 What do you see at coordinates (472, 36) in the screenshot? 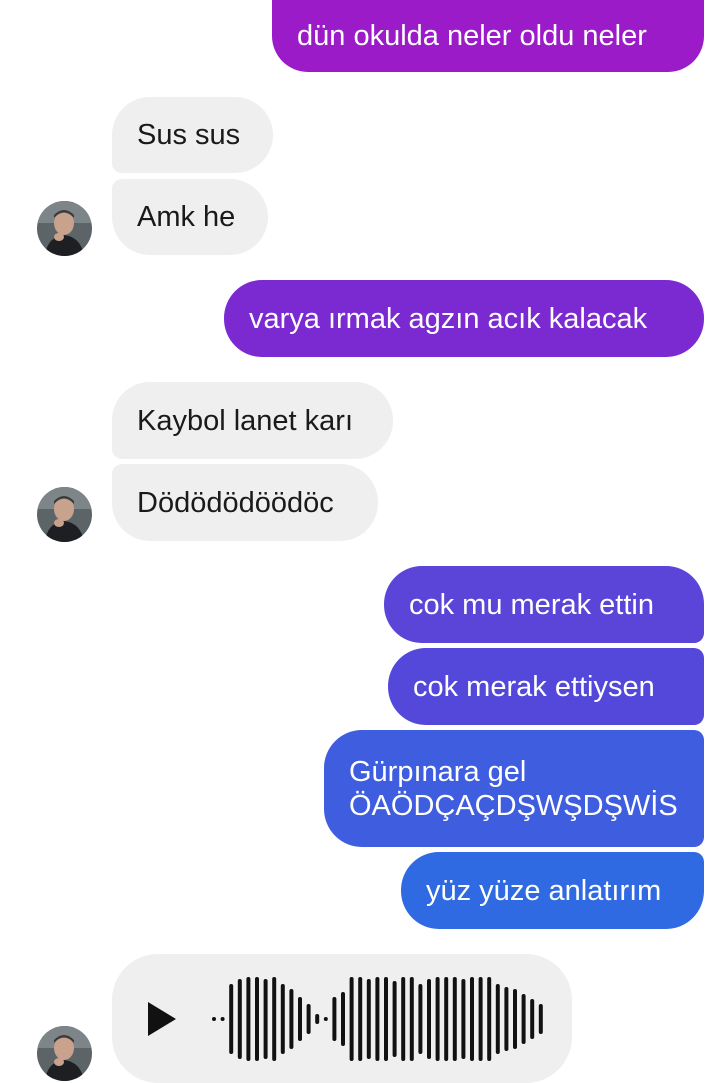
I see `message-text: dün okulda neler oldu neler` at bounding box center [472, 36].